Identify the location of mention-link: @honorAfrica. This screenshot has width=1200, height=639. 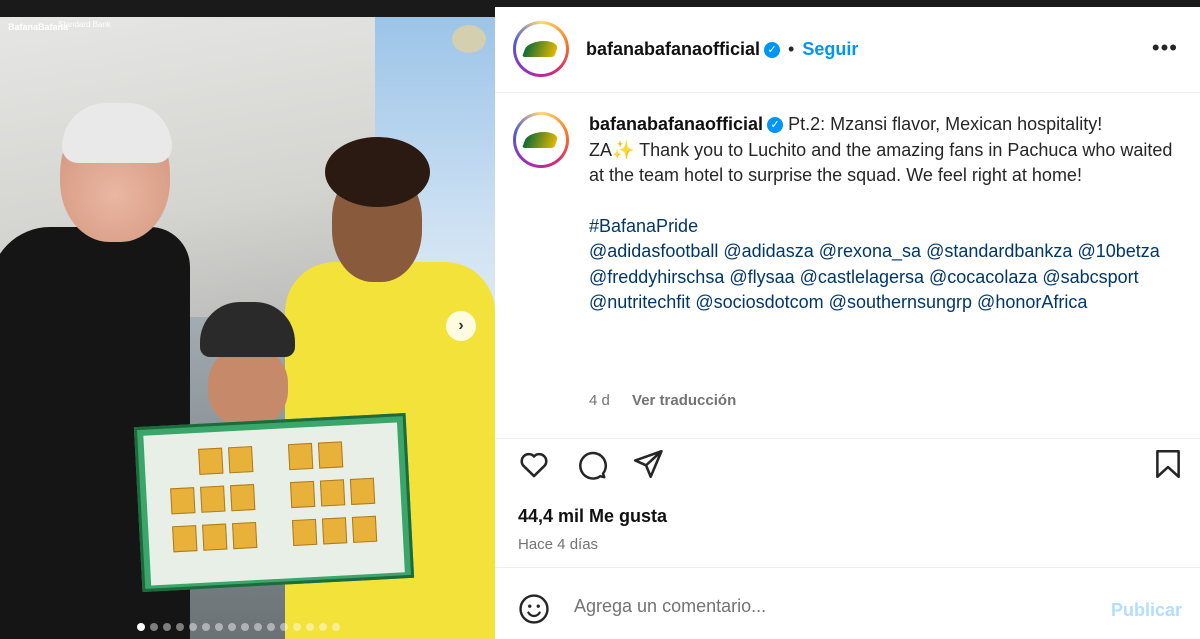
(1032, 302).